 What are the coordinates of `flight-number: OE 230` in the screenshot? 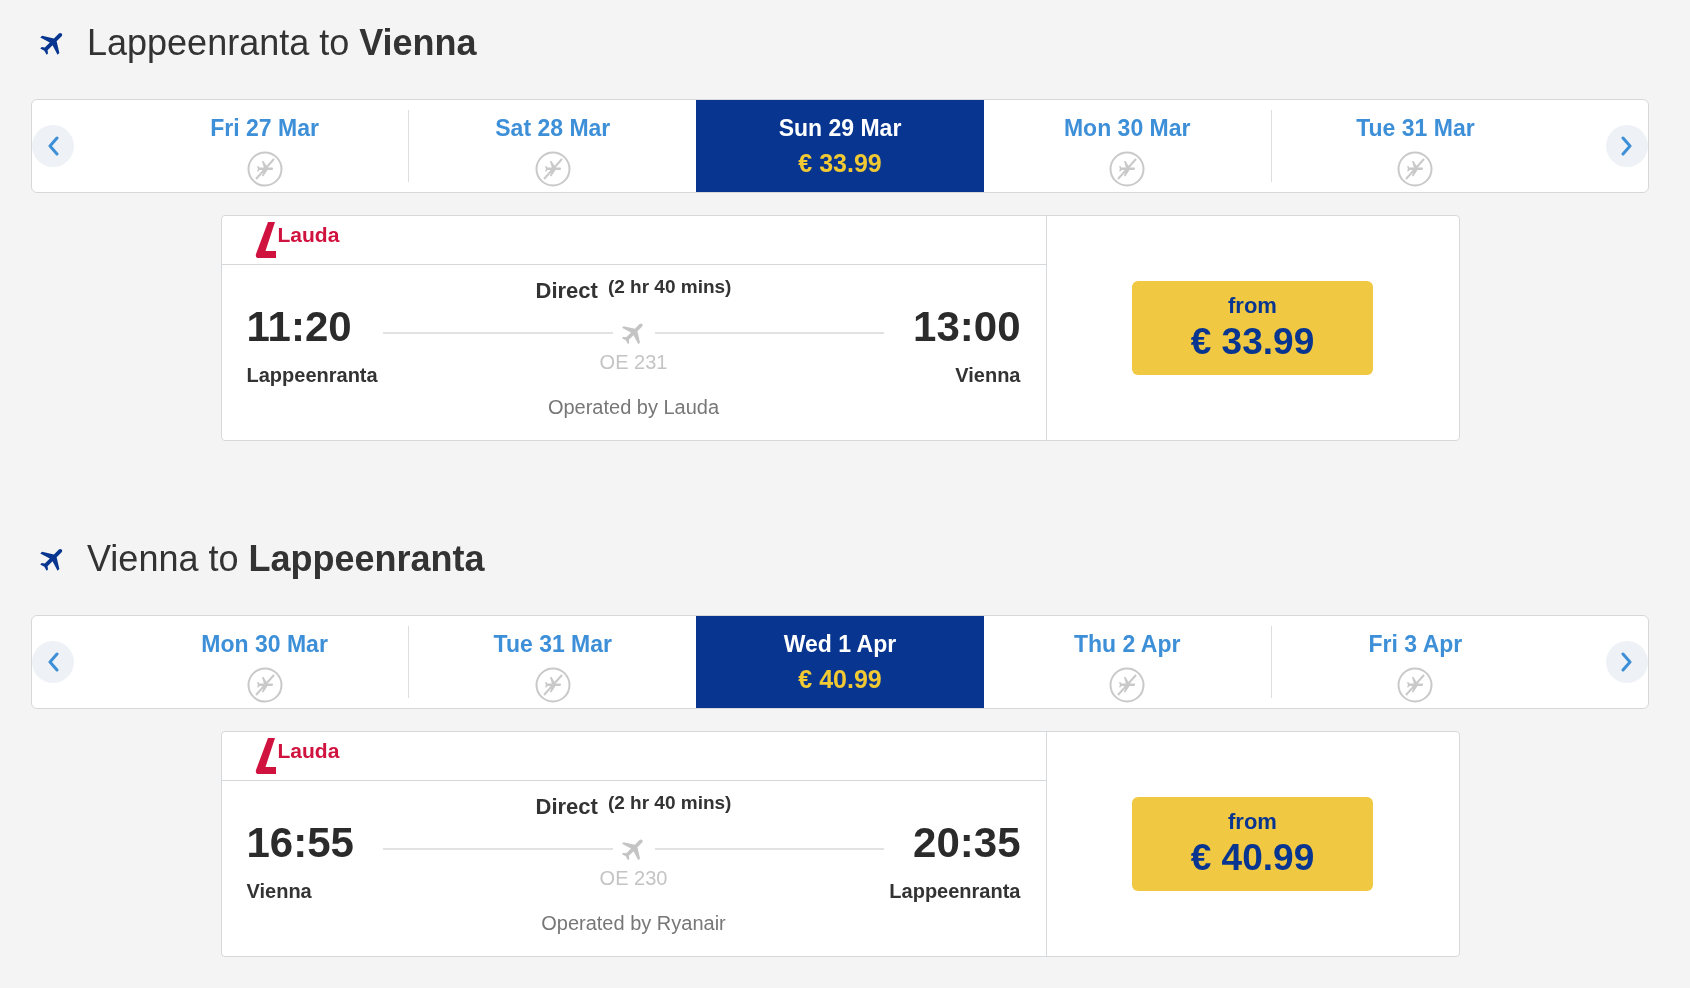 It's located at (633, 878).